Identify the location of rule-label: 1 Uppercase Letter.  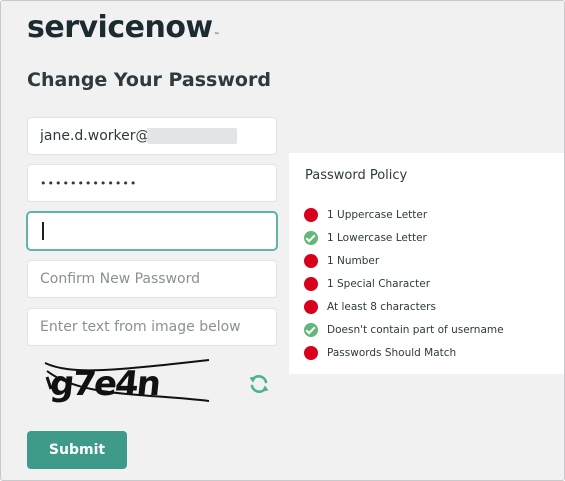
(377, 214).